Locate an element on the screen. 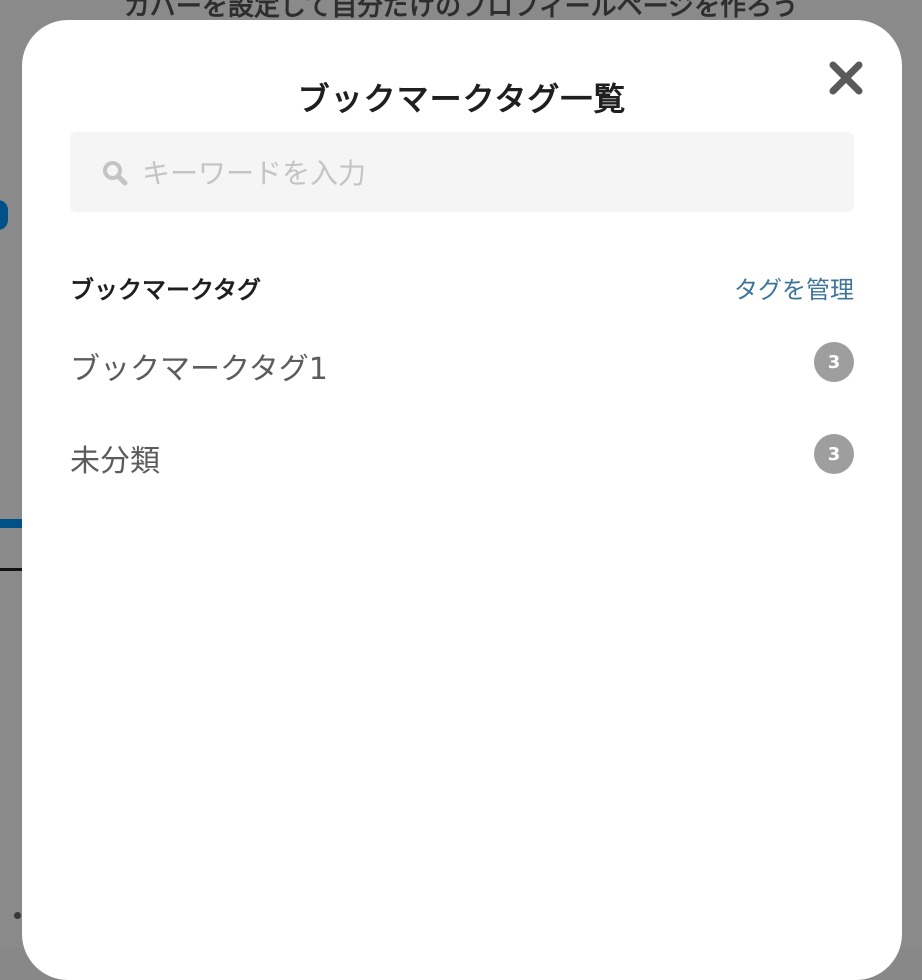 This screenshot has height=980, width=922. search-box is located at coordinates (462, 173).